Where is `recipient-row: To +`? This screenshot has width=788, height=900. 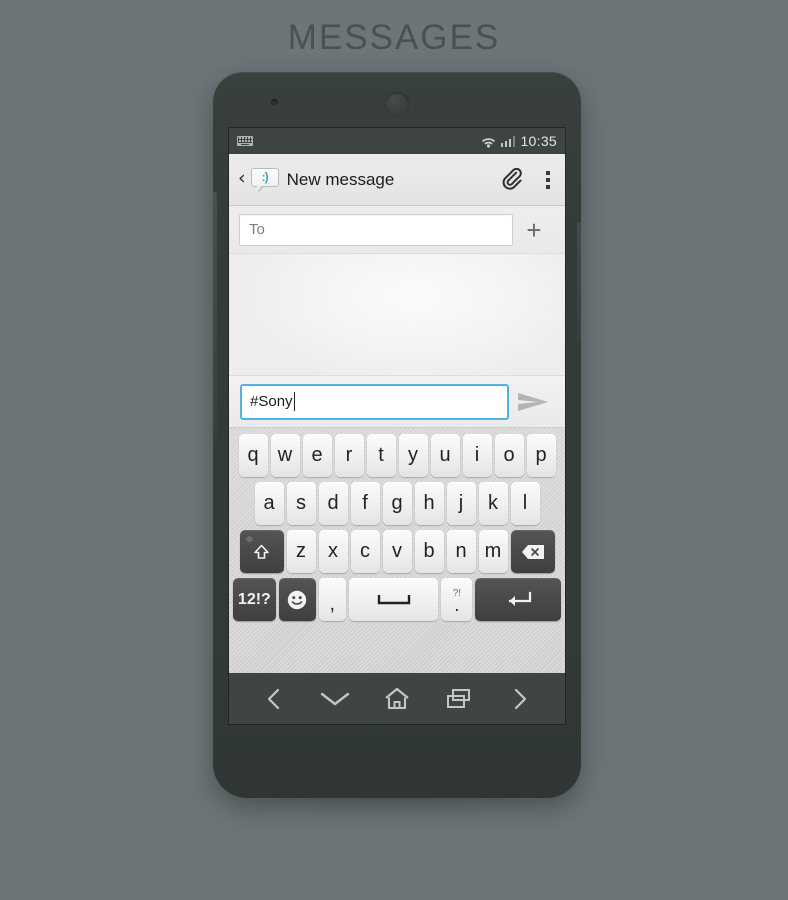 recipient-row: To + is located at coordinates (397, 230).